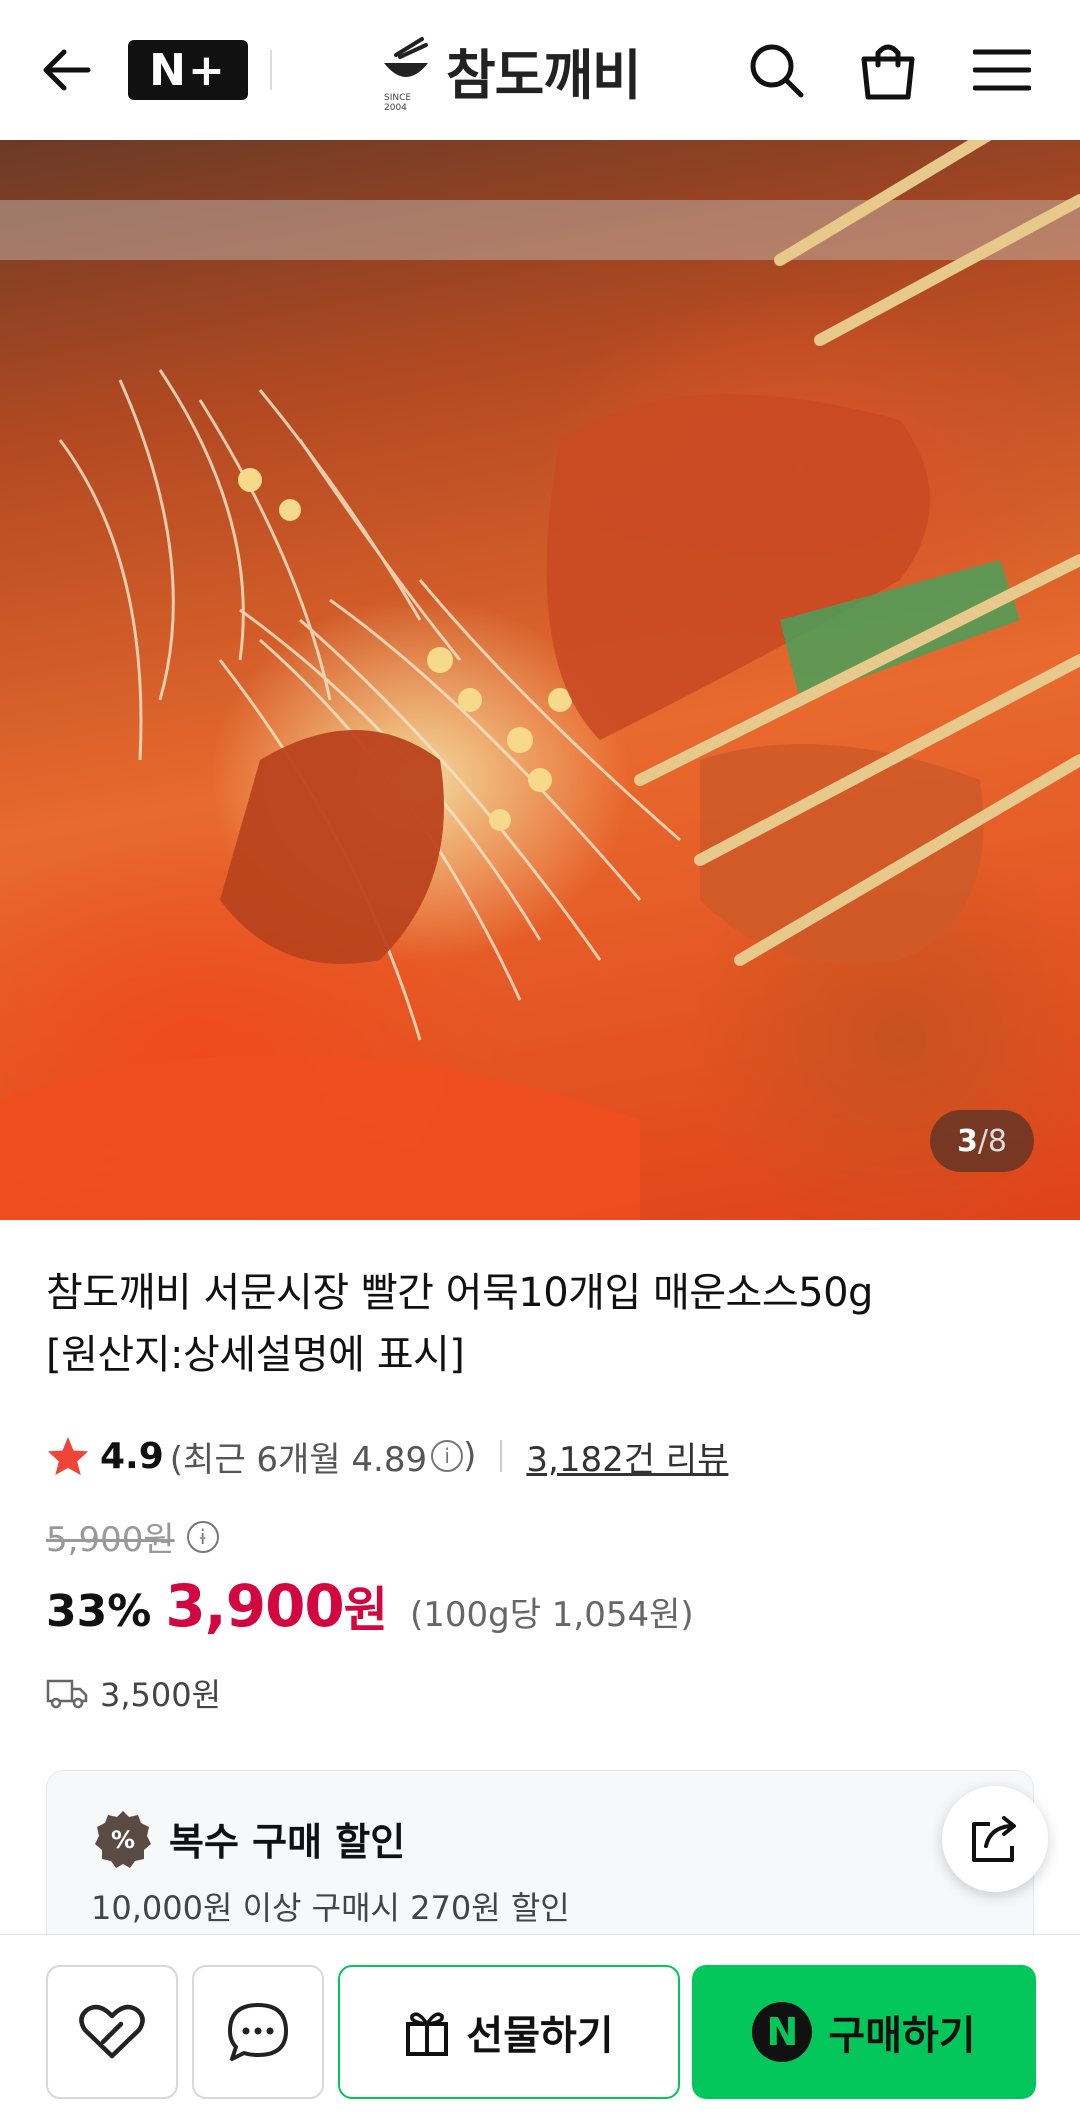 The height and width of the screenshot is (2126, 1080). I want to click on recent-rating-close: ), so click(470, 1456).